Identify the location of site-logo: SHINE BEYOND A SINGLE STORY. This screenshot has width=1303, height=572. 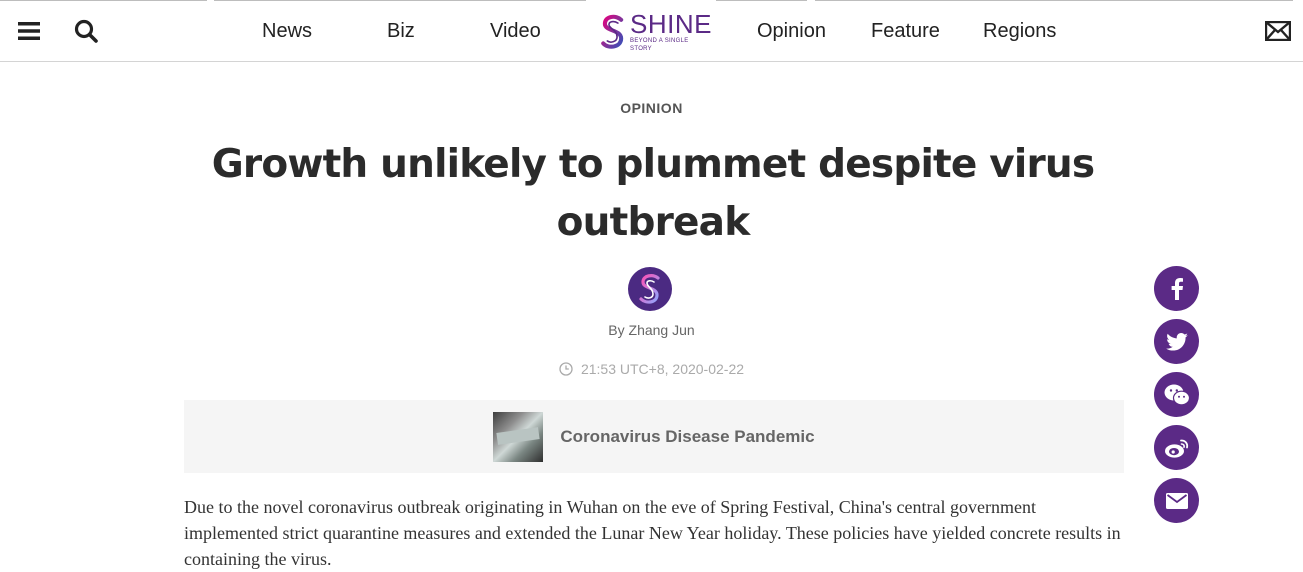
(656, 32).